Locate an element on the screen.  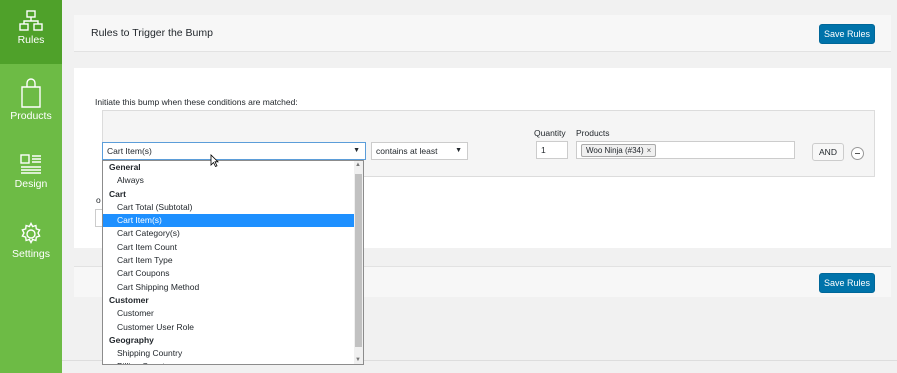
product-tag: Woo Ninja (#34) × is located at coordinates (619, 150).